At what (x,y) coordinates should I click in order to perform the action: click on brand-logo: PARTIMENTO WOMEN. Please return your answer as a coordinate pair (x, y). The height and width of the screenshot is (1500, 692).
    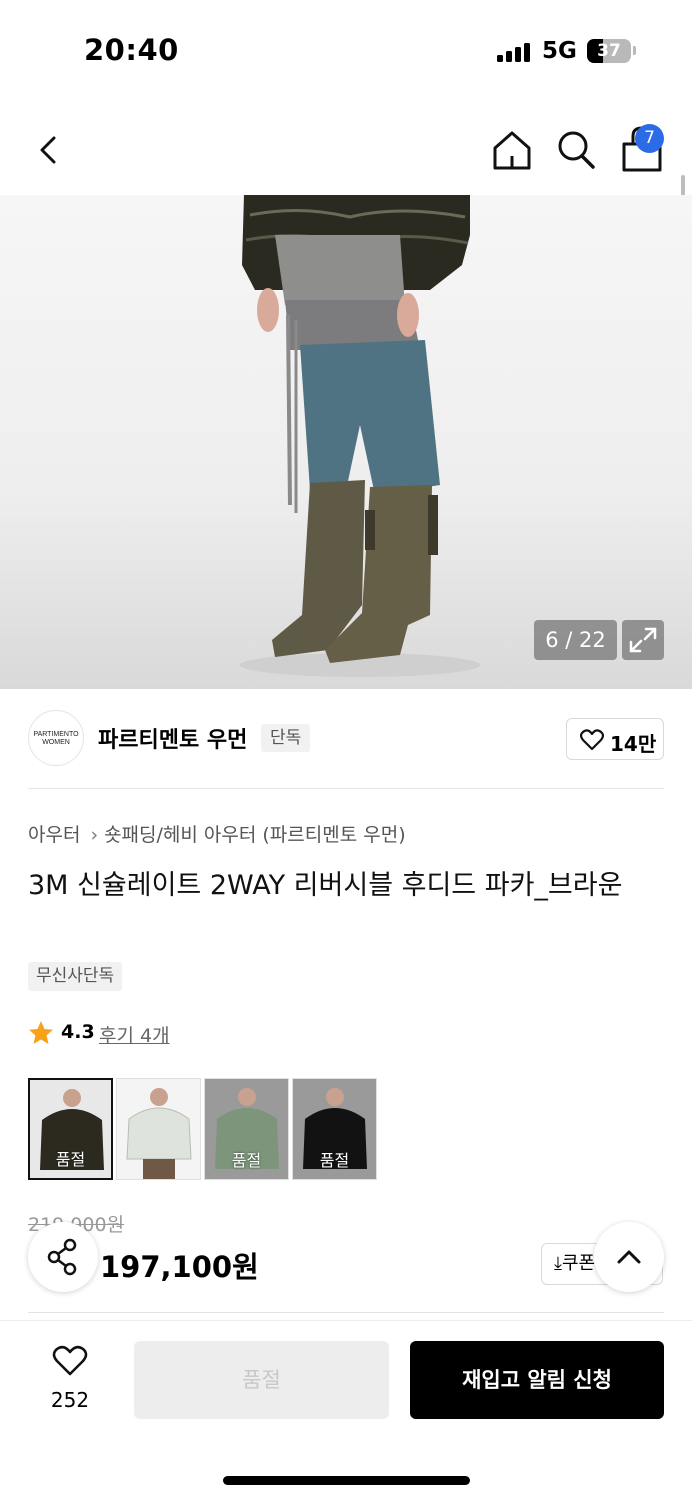
    Looking at the image, I should click on (56, 738).